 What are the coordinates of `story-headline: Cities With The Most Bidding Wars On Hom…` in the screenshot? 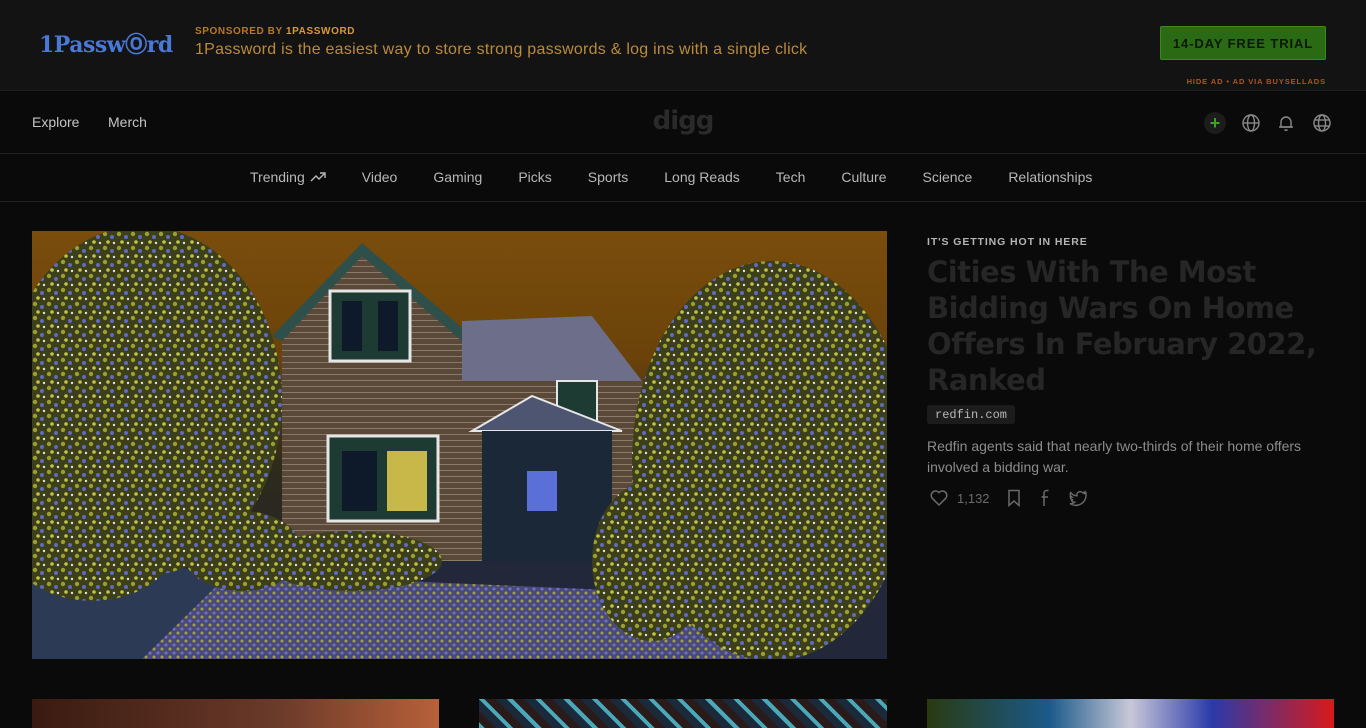 It's located at (1127, 326).